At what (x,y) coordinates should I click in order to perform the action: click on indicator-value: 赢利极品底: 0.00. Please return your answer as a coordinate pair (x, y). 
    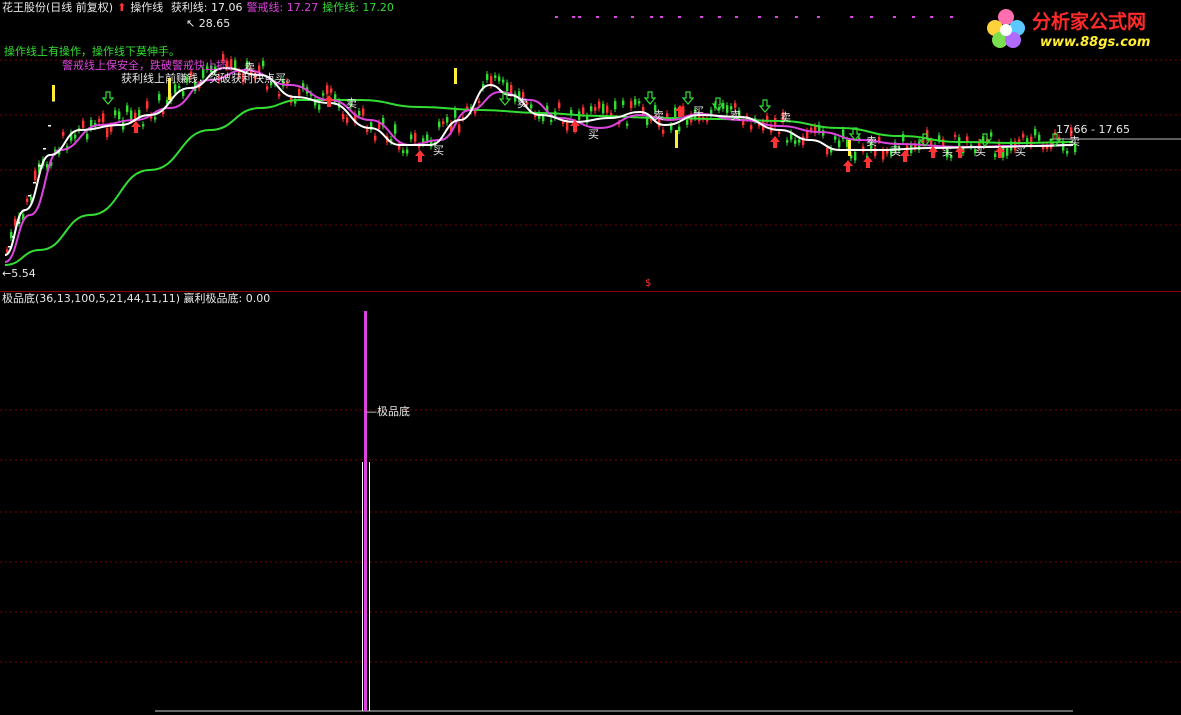
    Looking at the image, I should click on (227, 298).